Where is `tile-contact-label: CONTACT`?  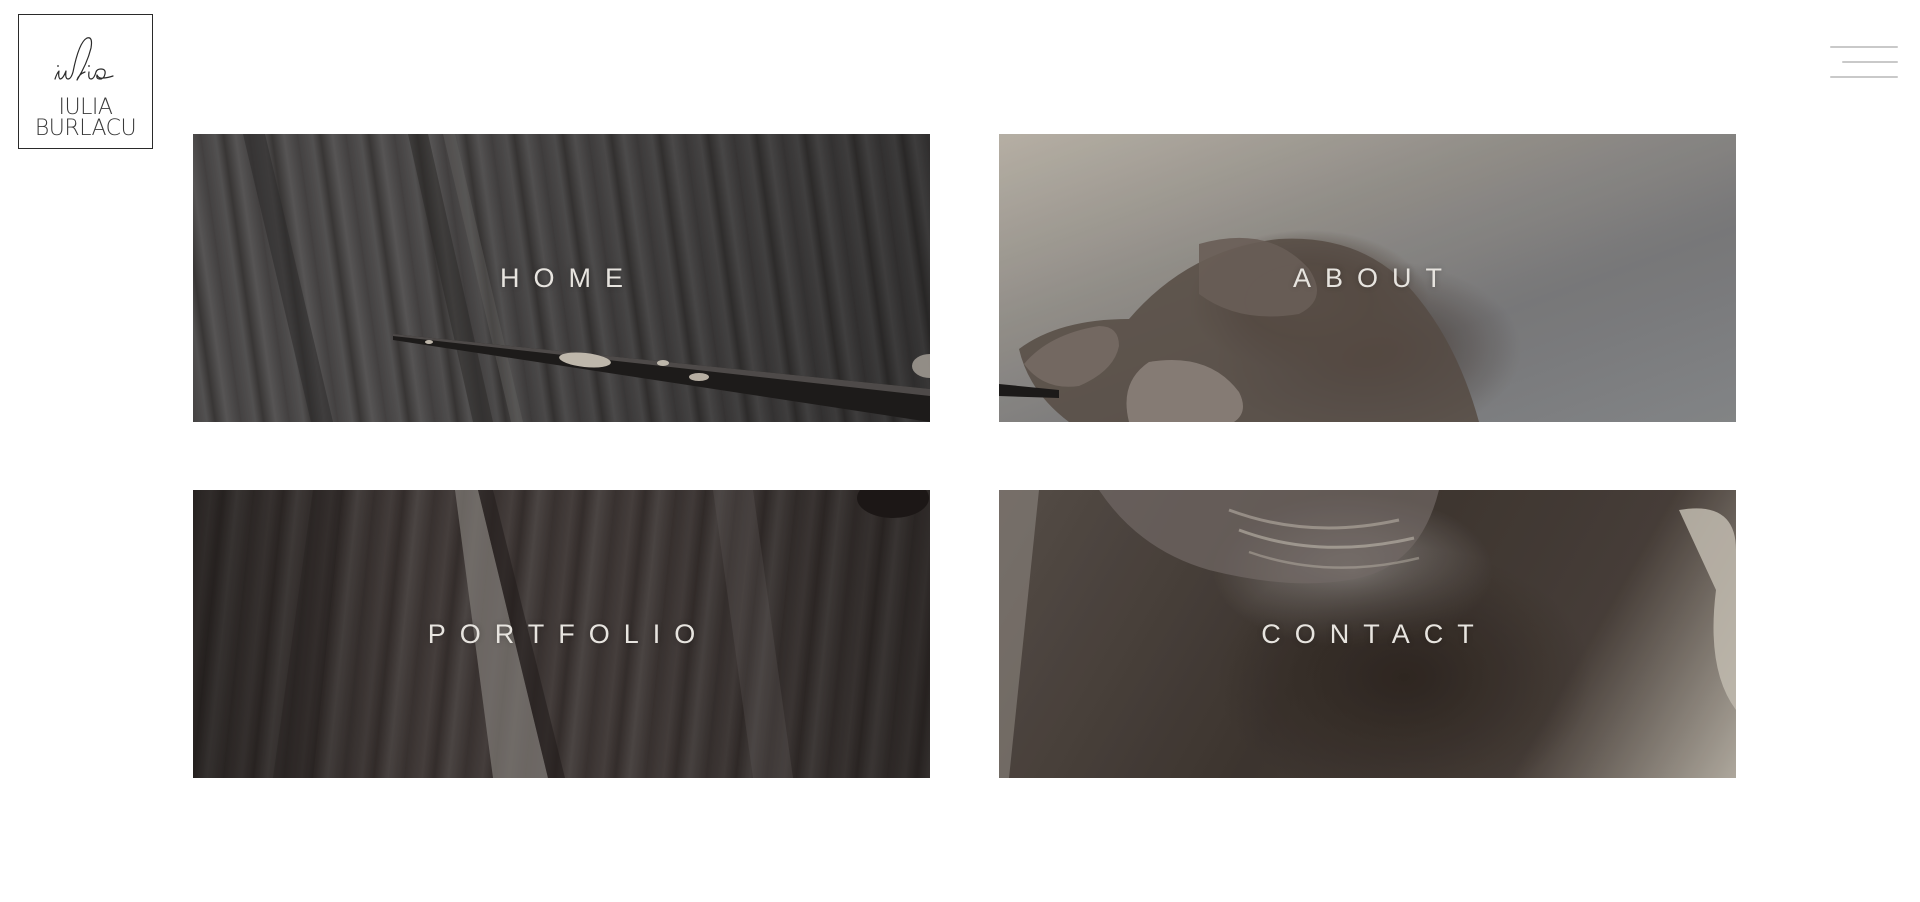
tile-contact-label: CONTACT is located at coordinates (1374, 633).